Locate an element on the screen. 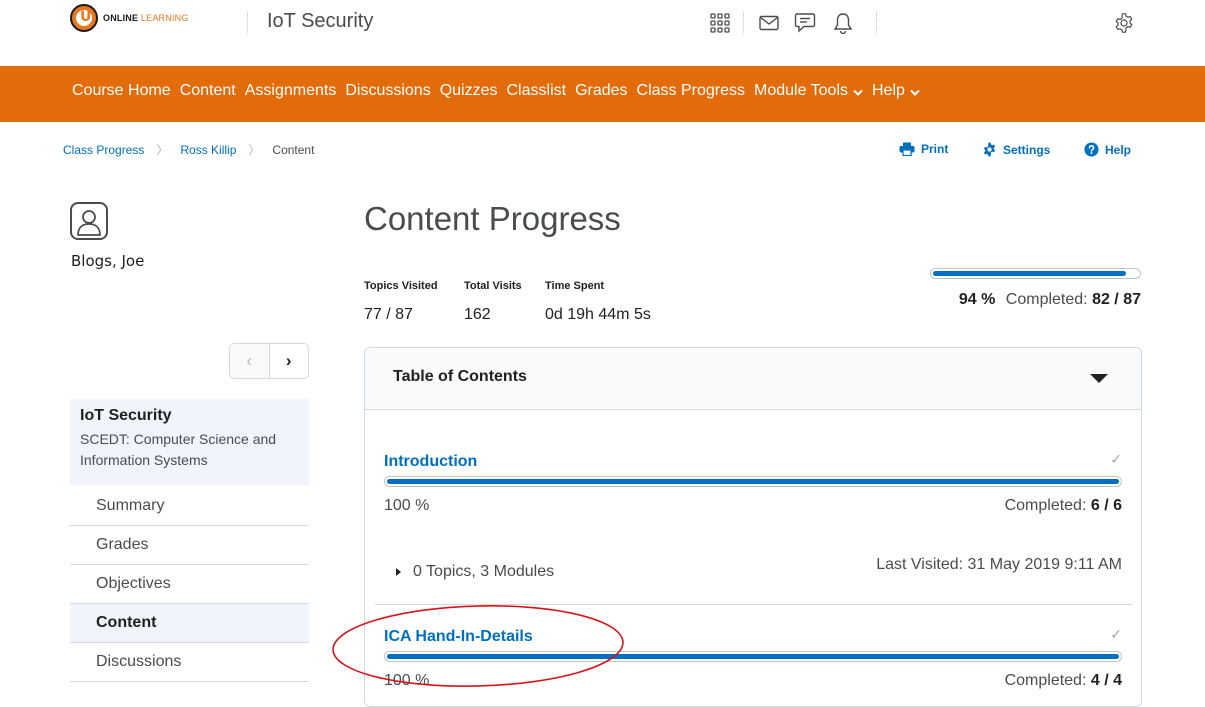 The height and width of the screenshot is (707, 1205). logo-letter: U is located at coordinates (86, 17).